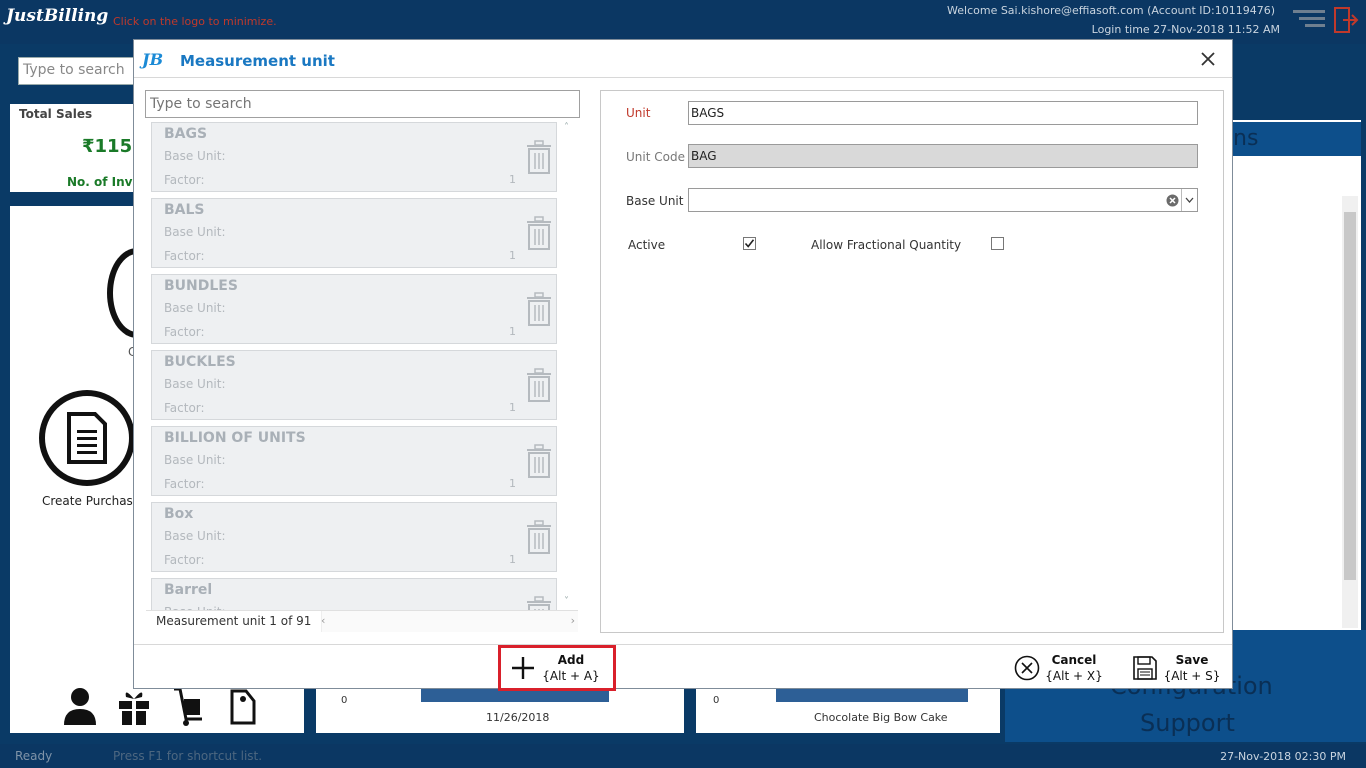 This screenshot has width=1366, height=768. What do you see at coordinates (188, 706) in the screenshot?
I see `delivery-trolley-icon` at bounding box center [188, 706].